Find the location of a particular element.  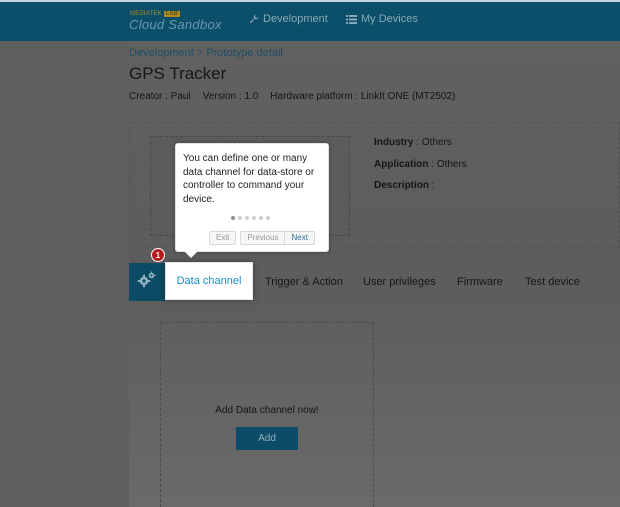

tour-buttons: Exit Previous Next is located at coordinates (262, 238).